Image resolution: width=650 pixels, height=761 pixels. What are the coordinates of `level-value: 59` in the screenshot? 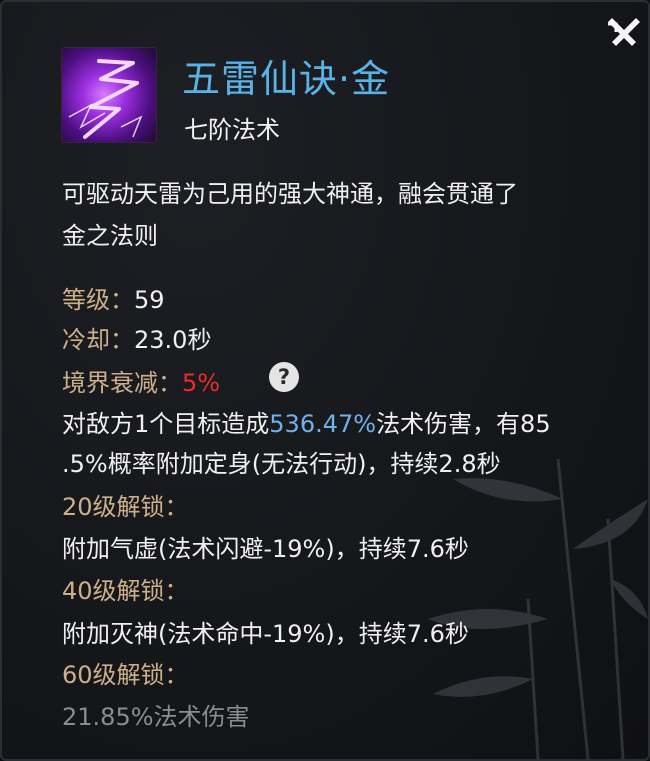 It's located at (149, 300).